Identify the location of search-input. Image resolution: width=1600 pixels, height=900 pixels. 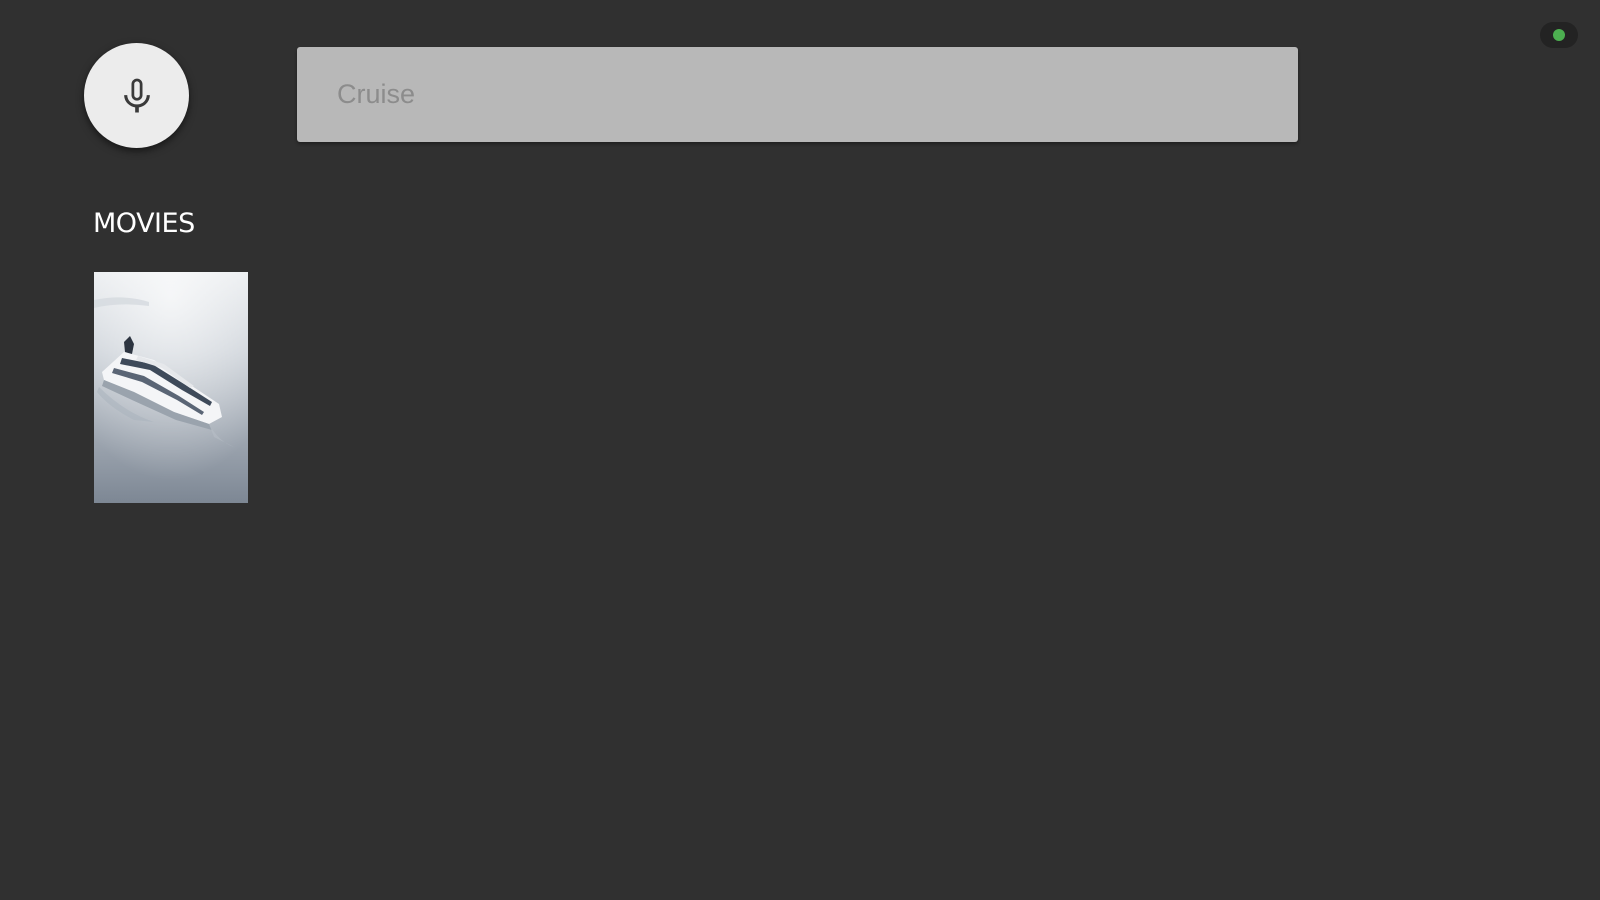
(797, 94).